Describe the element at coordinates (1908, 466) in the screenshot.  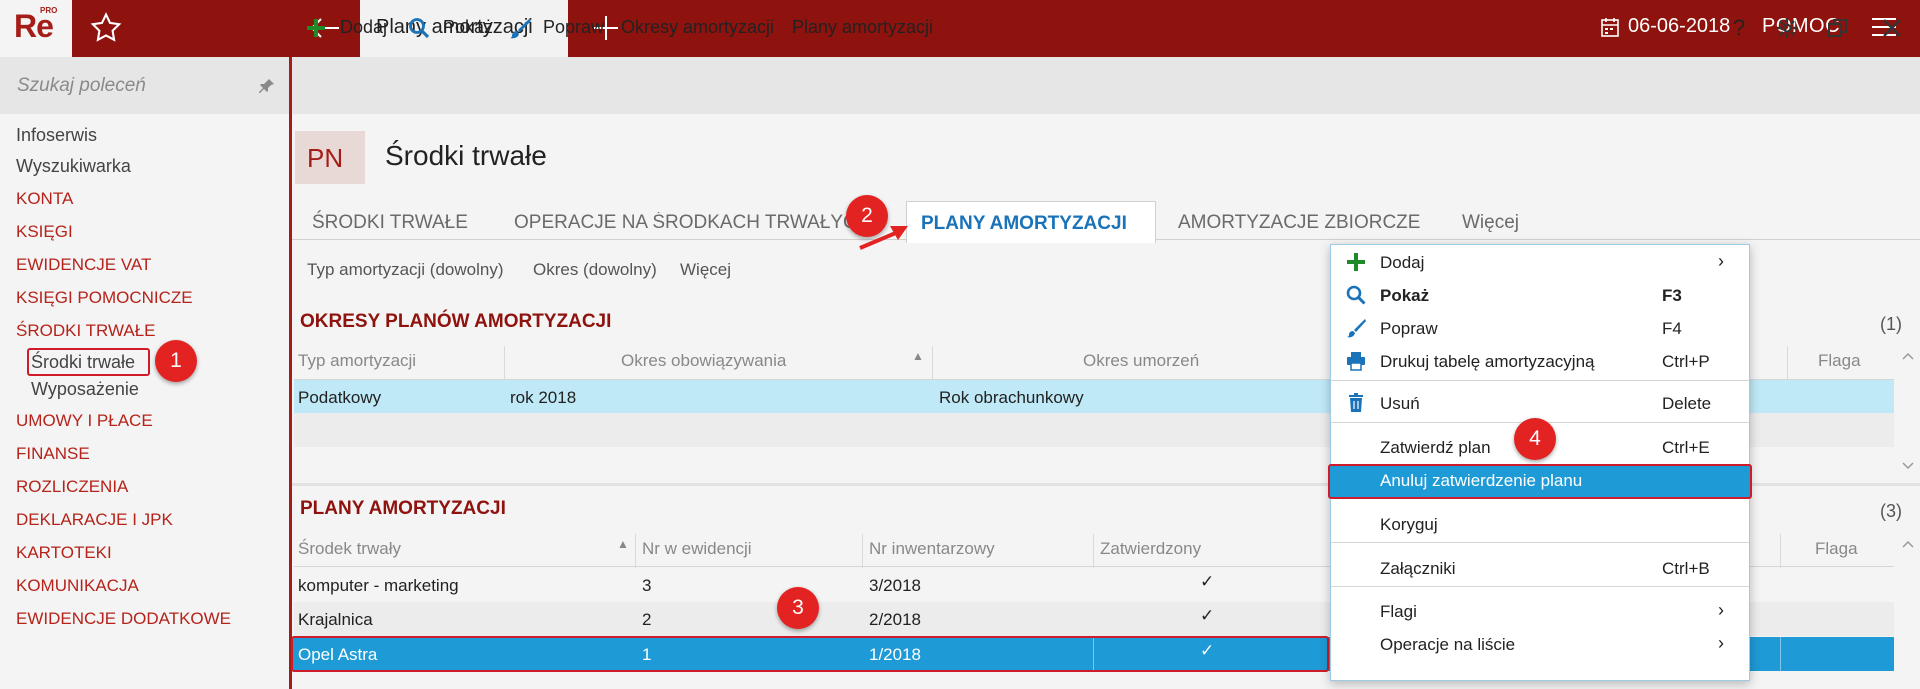
I see `scroll-down-icon` at that location.